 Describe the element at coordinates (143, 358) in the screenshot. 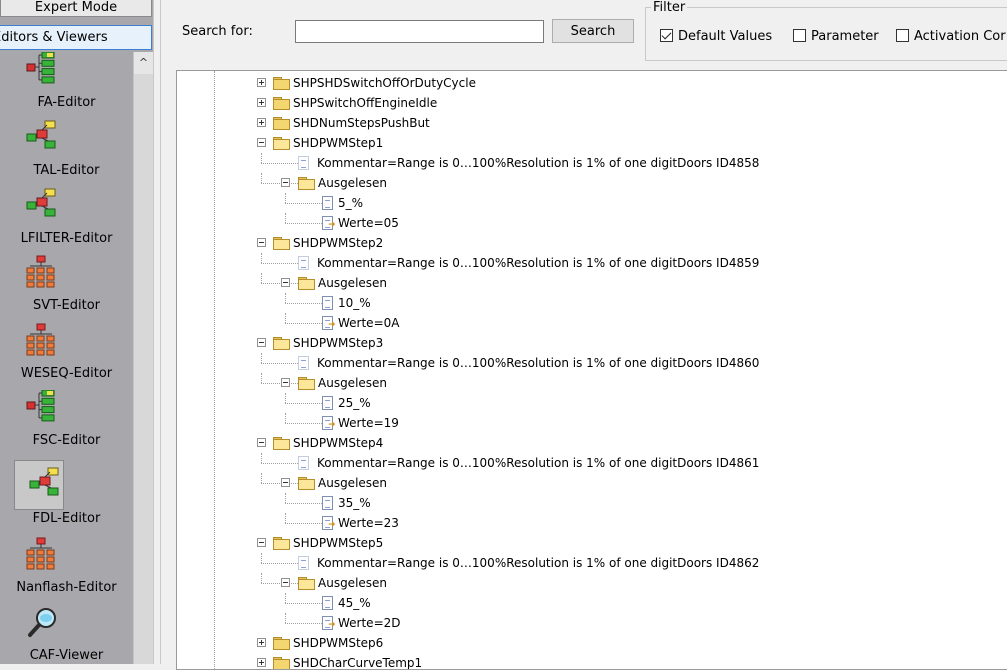

I see `sidebar-scrollbar: ^` at that location.